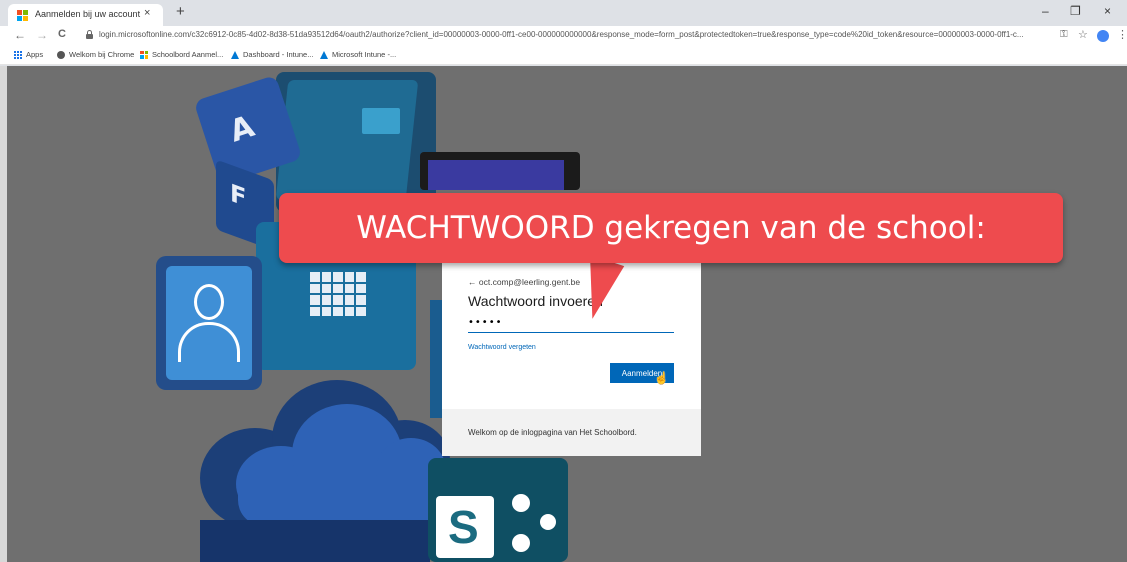 This screenshot has height=562, width=1127. I want to click on person-head-icon, so click(209, 302).